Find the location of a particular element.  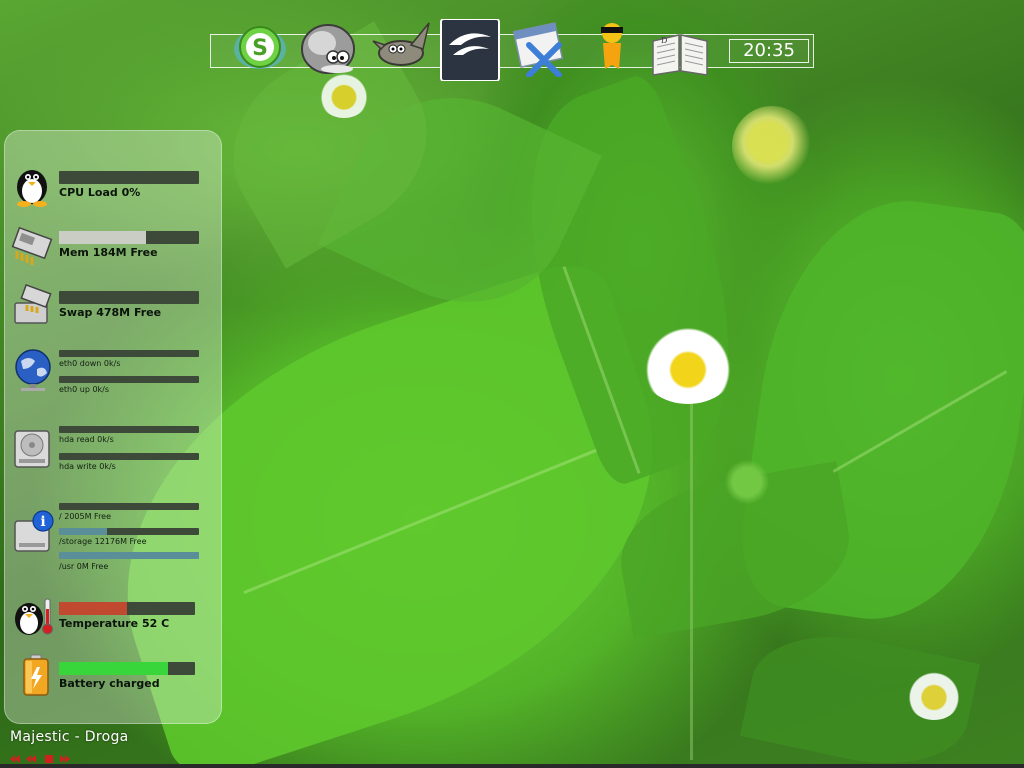

next-icon is located at coordinates (65, 756).